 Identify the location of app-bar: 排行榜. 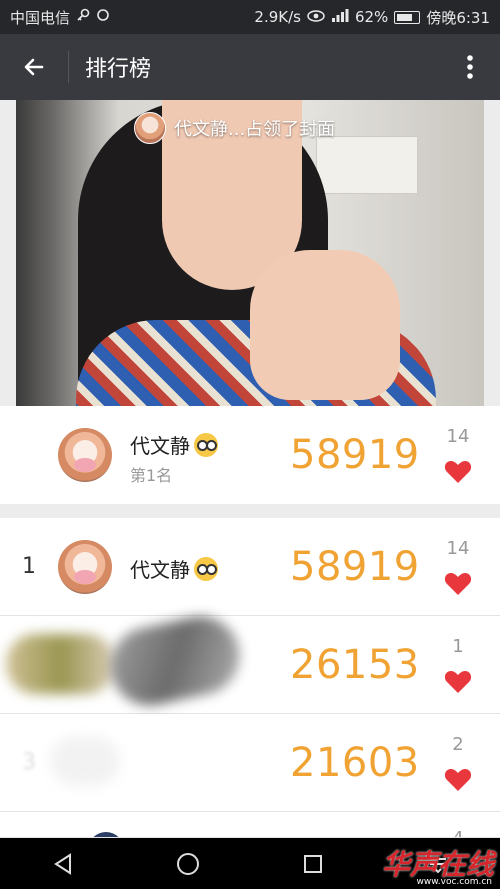
(250, 67).